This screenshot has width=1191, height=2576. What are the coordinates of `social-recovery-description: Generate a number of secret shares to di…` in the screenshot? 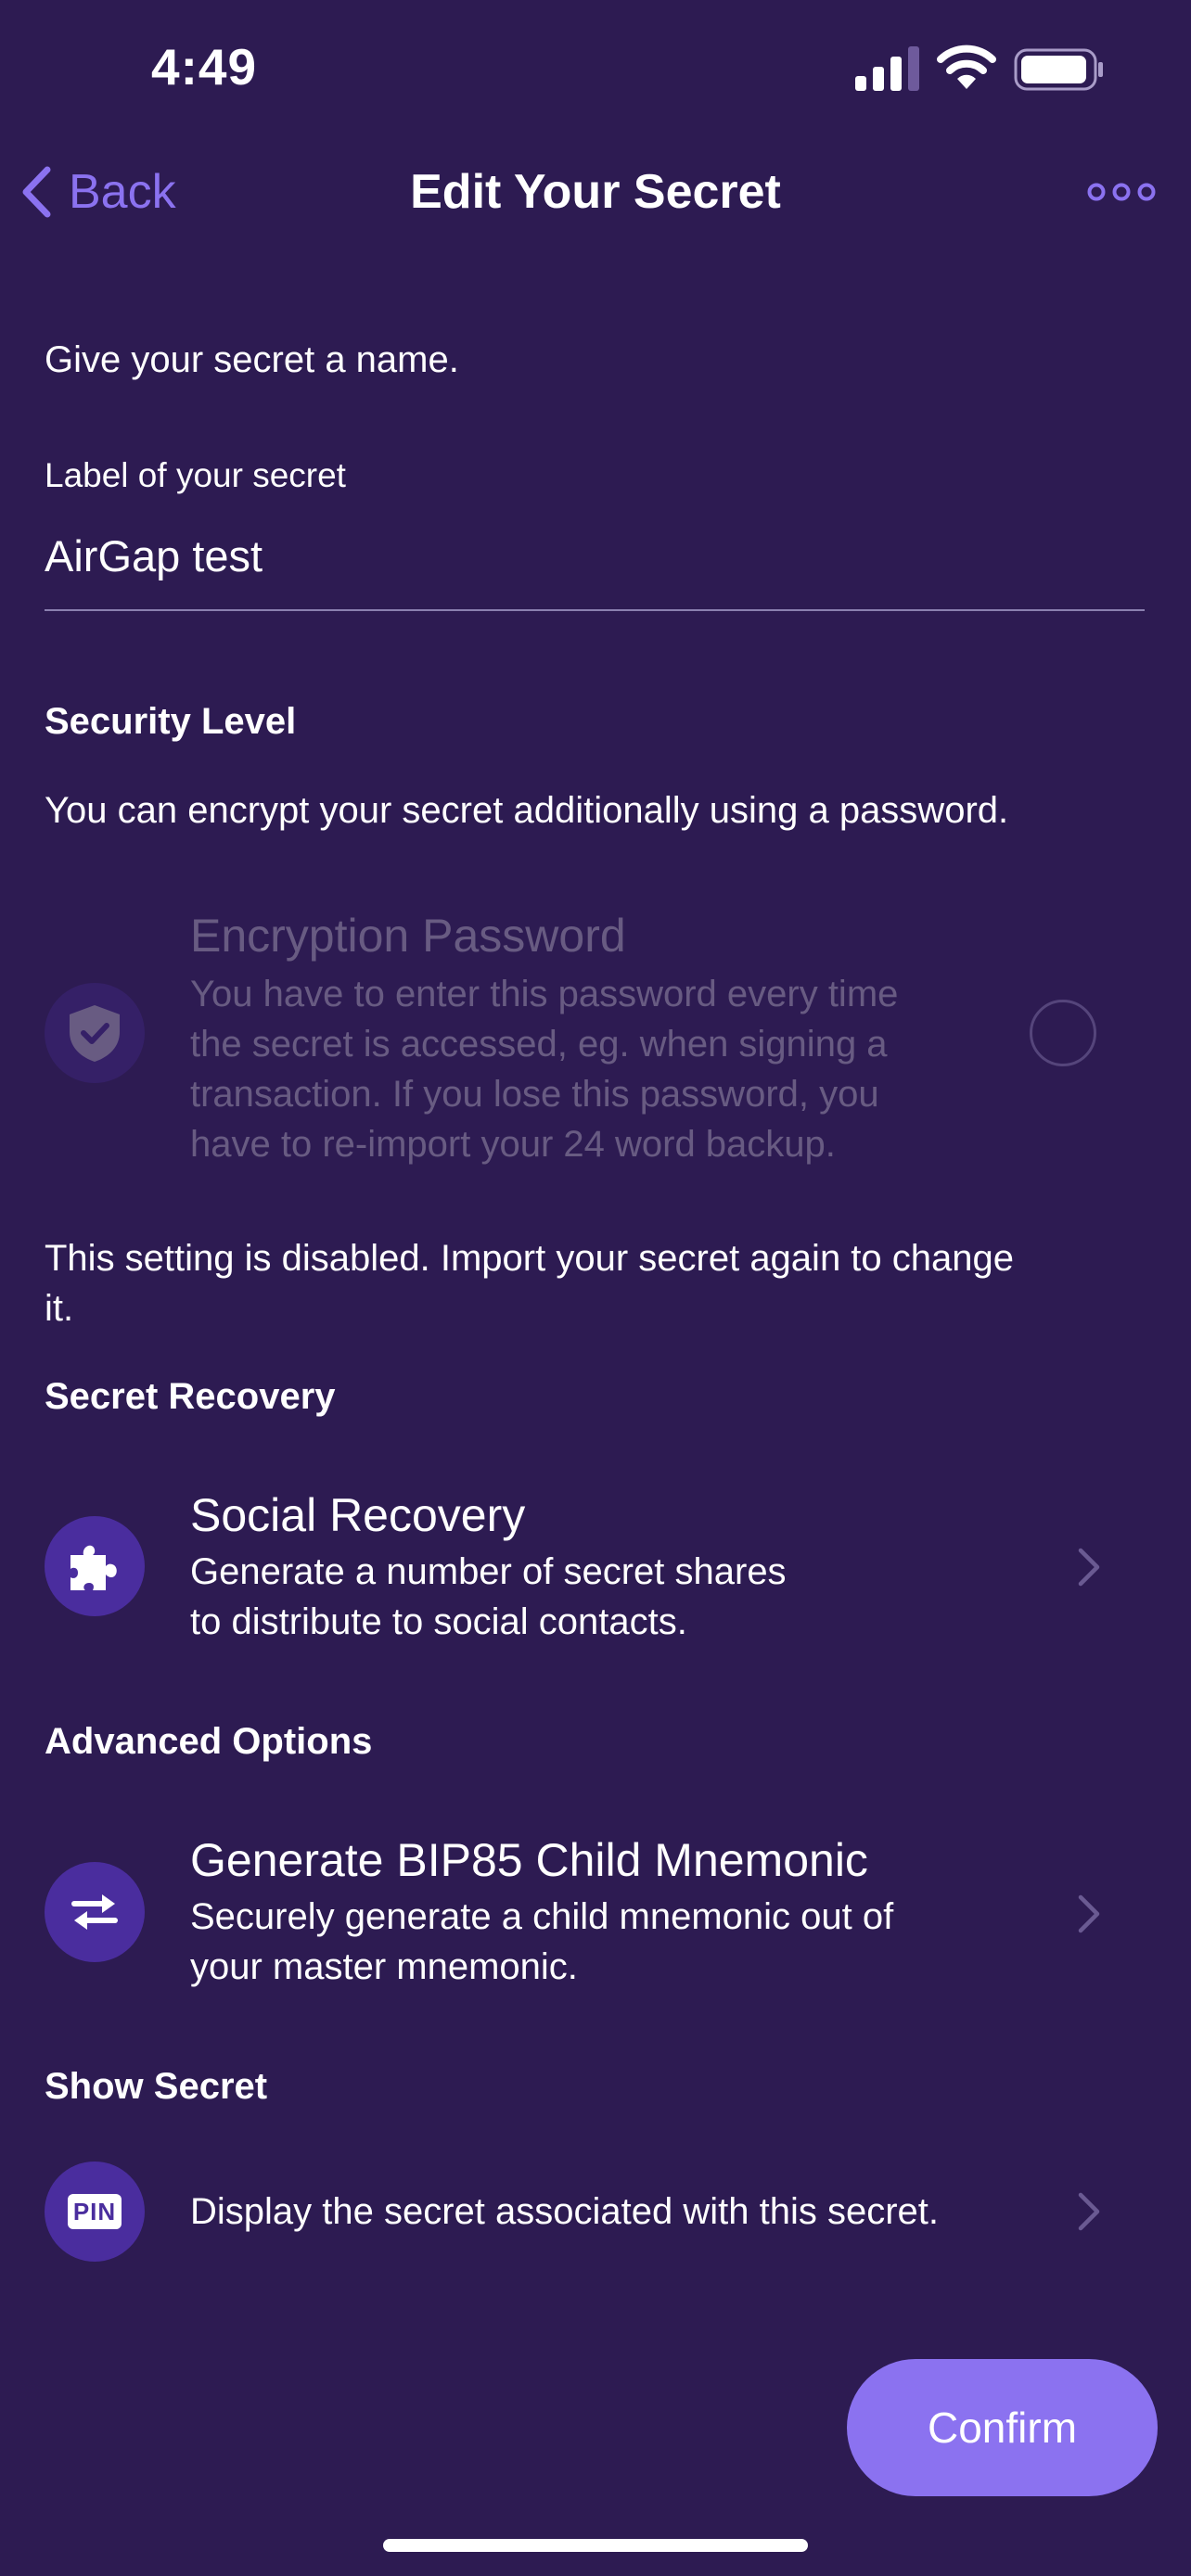 It's located at (488, 1597).